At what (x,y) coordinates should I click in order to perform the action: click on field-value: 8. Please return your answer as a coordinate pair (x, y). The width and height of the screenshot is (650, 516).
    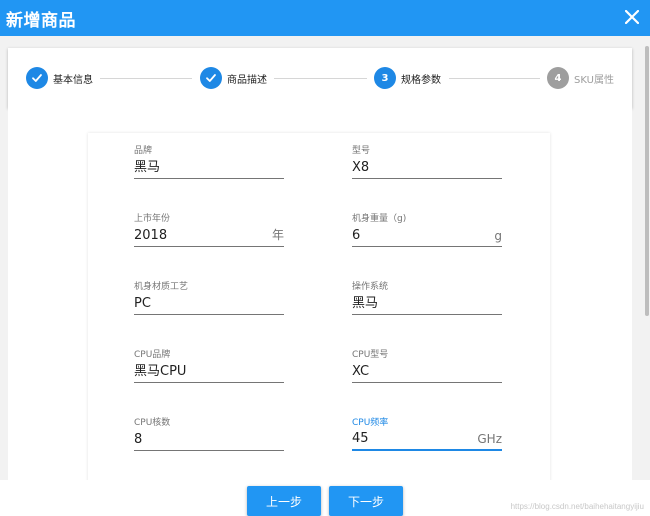
    Looking at the image, I should click on (138, 439).